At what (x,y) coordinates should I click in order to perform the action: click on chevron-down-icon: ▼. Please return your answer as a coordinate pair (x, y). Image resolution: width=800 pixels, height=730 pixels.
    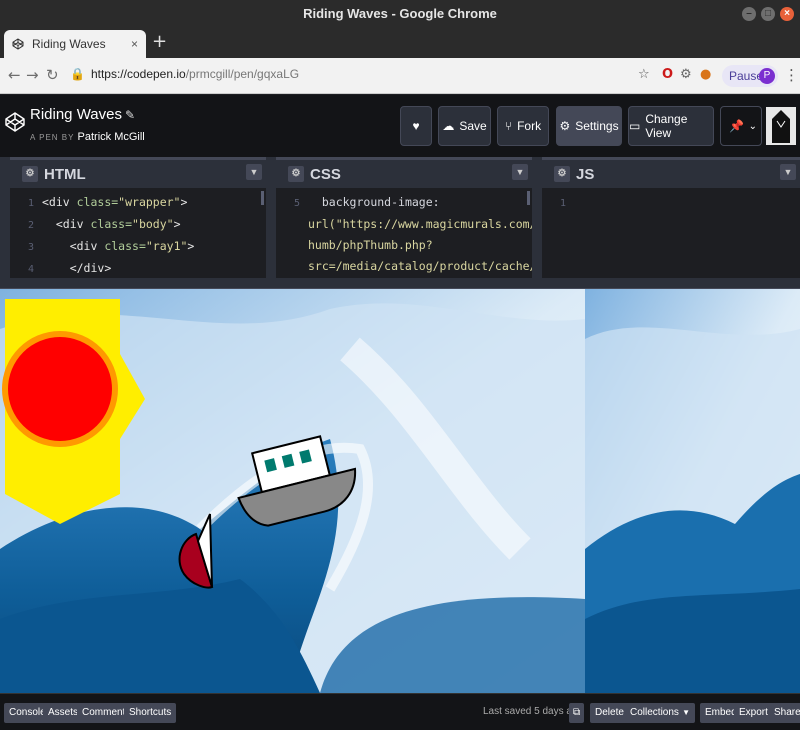
    Looking at the image, I should click on (686, 712).